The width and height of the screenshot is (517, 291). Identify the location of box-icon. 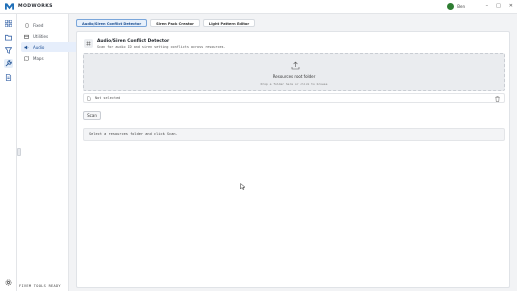
(26, 36).